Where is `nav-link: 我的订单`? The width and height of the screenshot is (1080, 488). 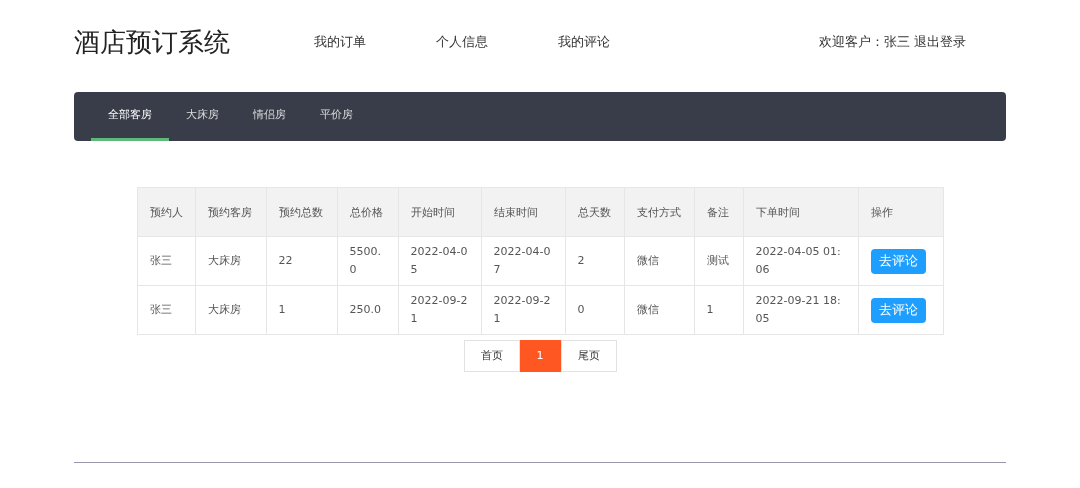 nav-link: 我的订单 is located at coordinates (340, 42).